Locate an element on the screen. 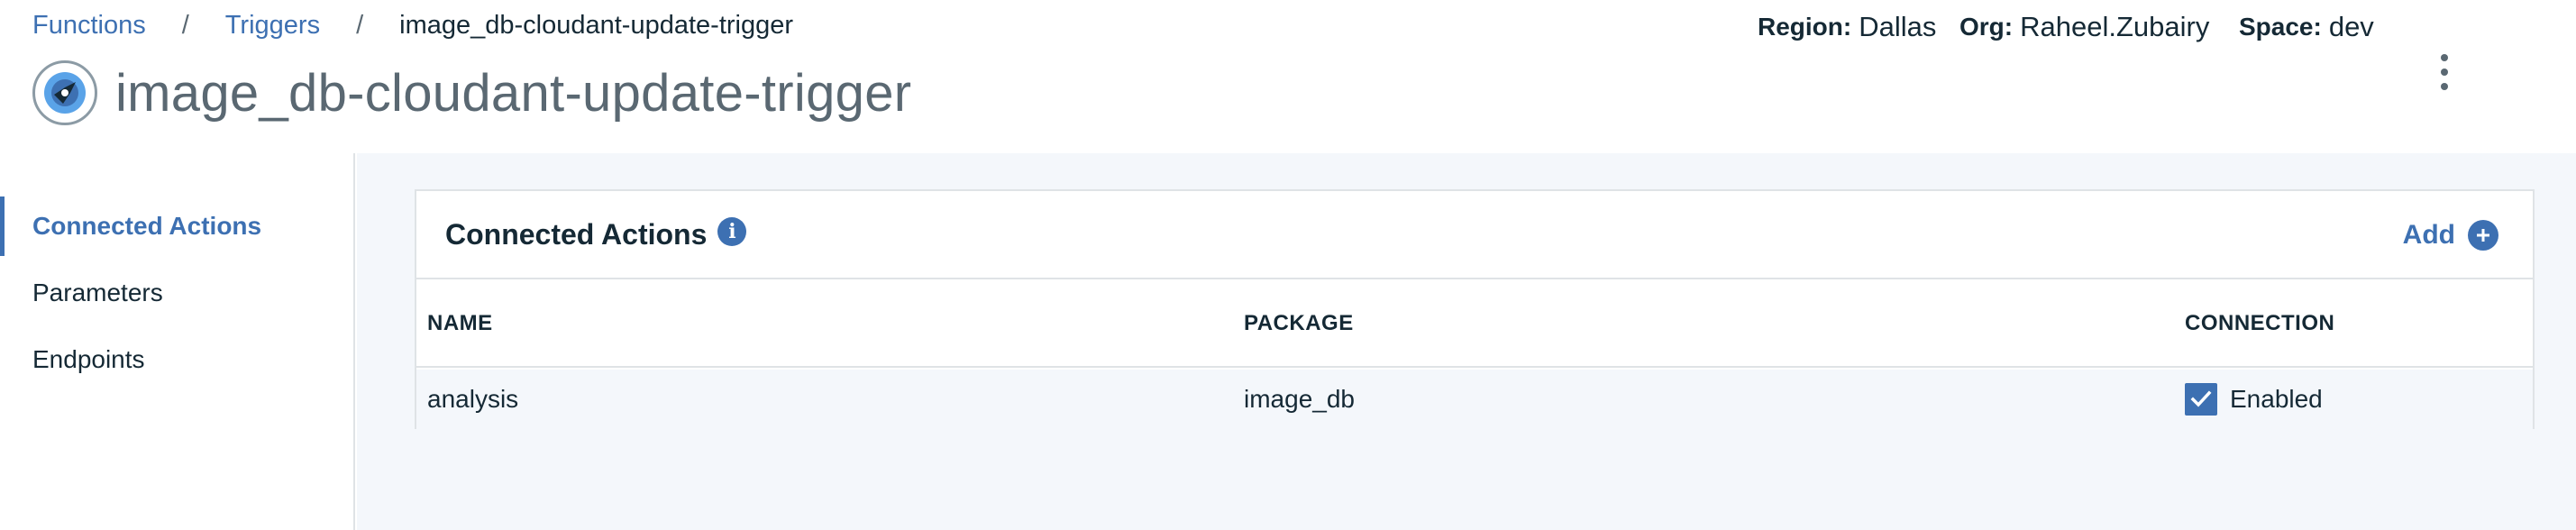 The image size is (2576, 530). space-info: Space: dev is located at coordinates (2306, 27).